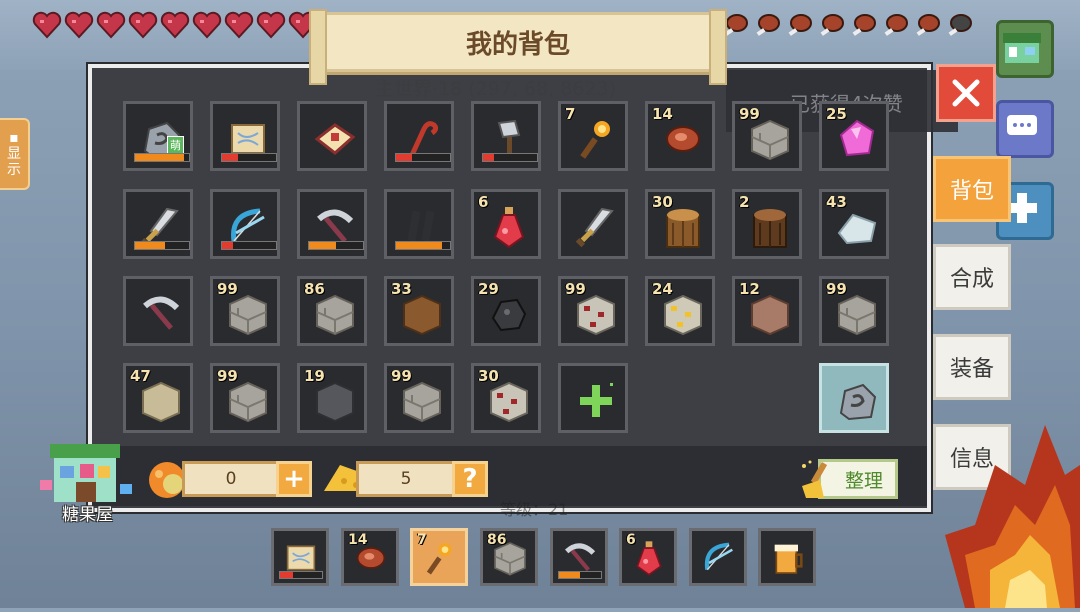 The height and width of the screenshot is (612, 1080). What do you see at coordinates (1025, 129) in the screenshot?
I see `chat-icon` at bounding box center [1025, 129].